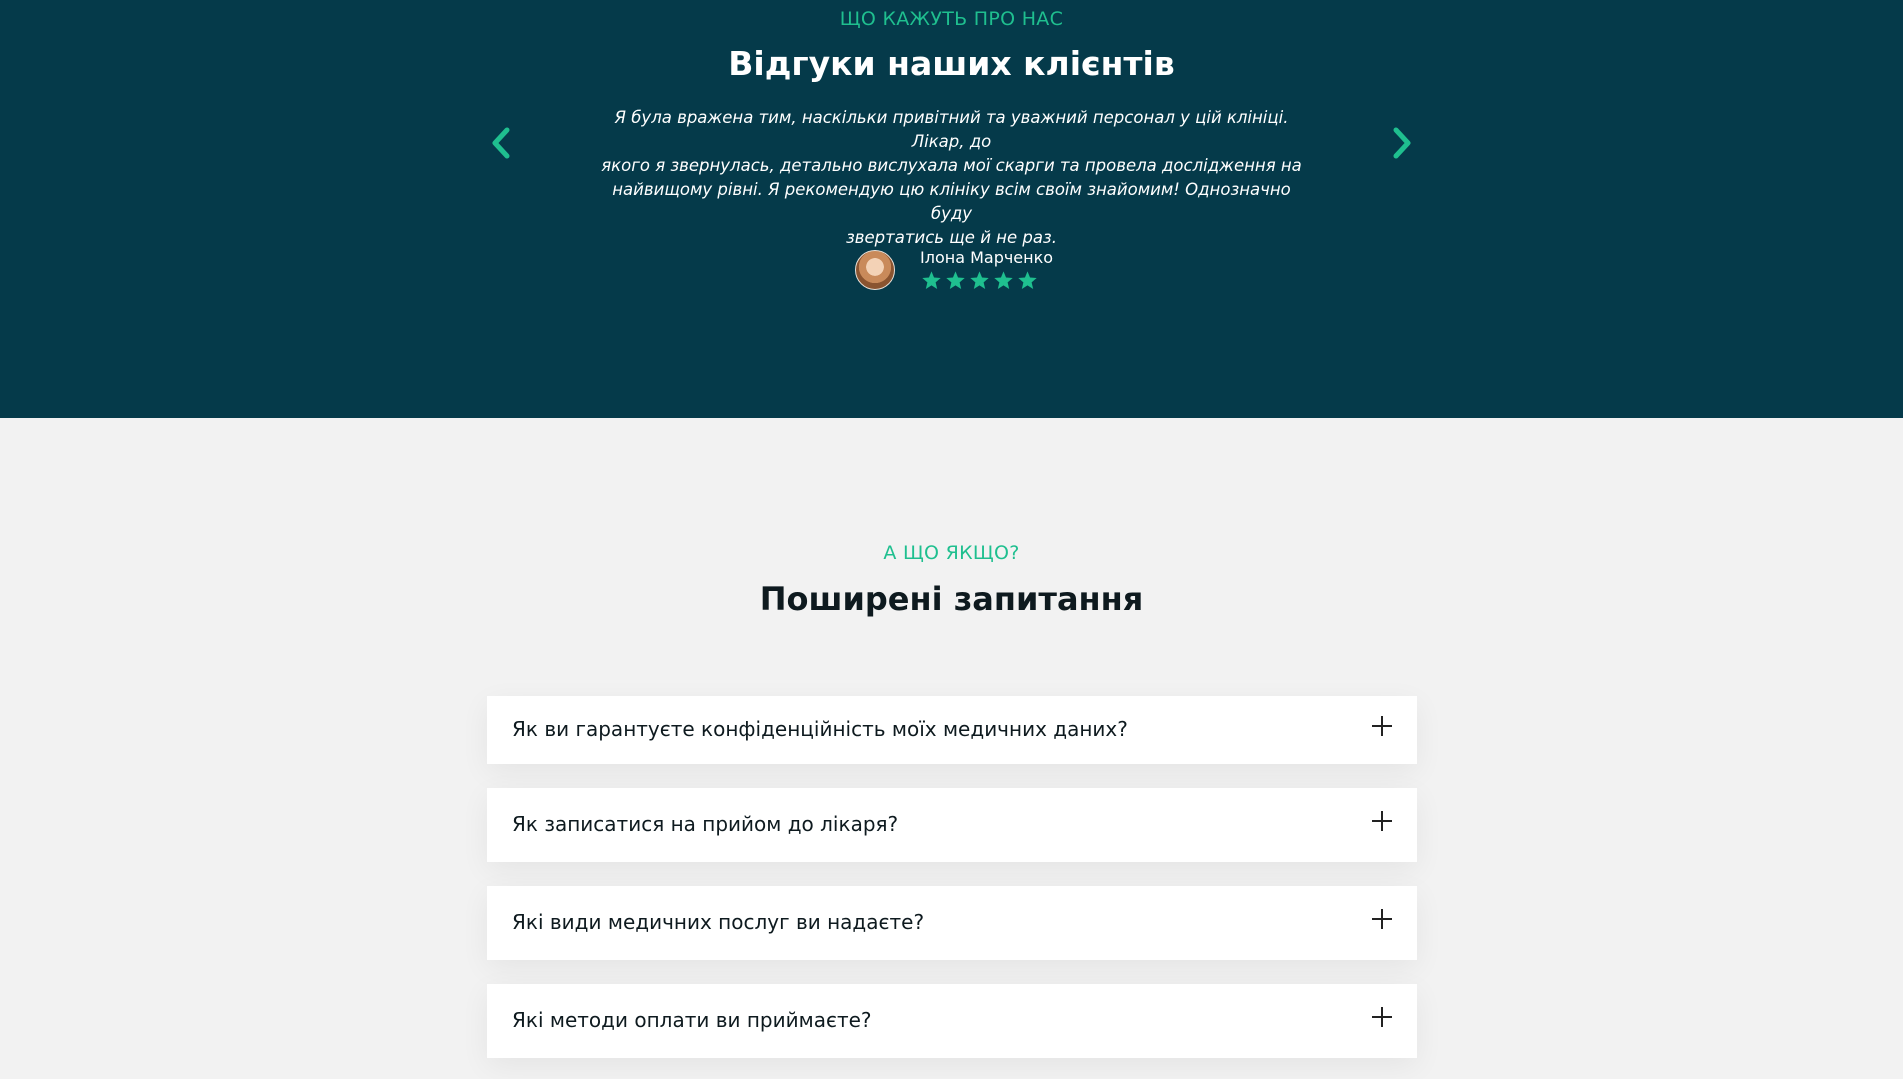  I want to click on chevron-right-icon, so click(1402, 143).